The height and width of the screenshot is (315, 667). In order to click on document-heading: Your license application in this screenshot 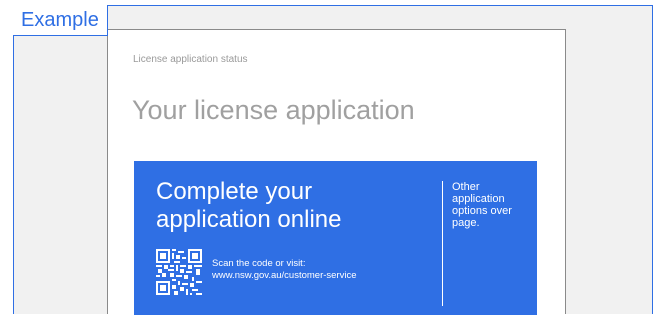, I will do `click(273, 110)`.